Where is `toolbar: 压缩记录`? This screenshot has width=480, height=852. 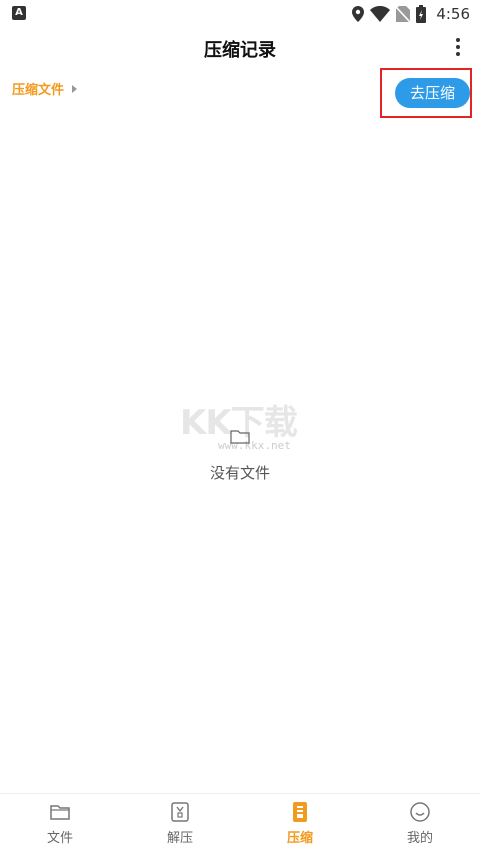
toolbar: 压缩记录 is located at coordinates (240, 49).